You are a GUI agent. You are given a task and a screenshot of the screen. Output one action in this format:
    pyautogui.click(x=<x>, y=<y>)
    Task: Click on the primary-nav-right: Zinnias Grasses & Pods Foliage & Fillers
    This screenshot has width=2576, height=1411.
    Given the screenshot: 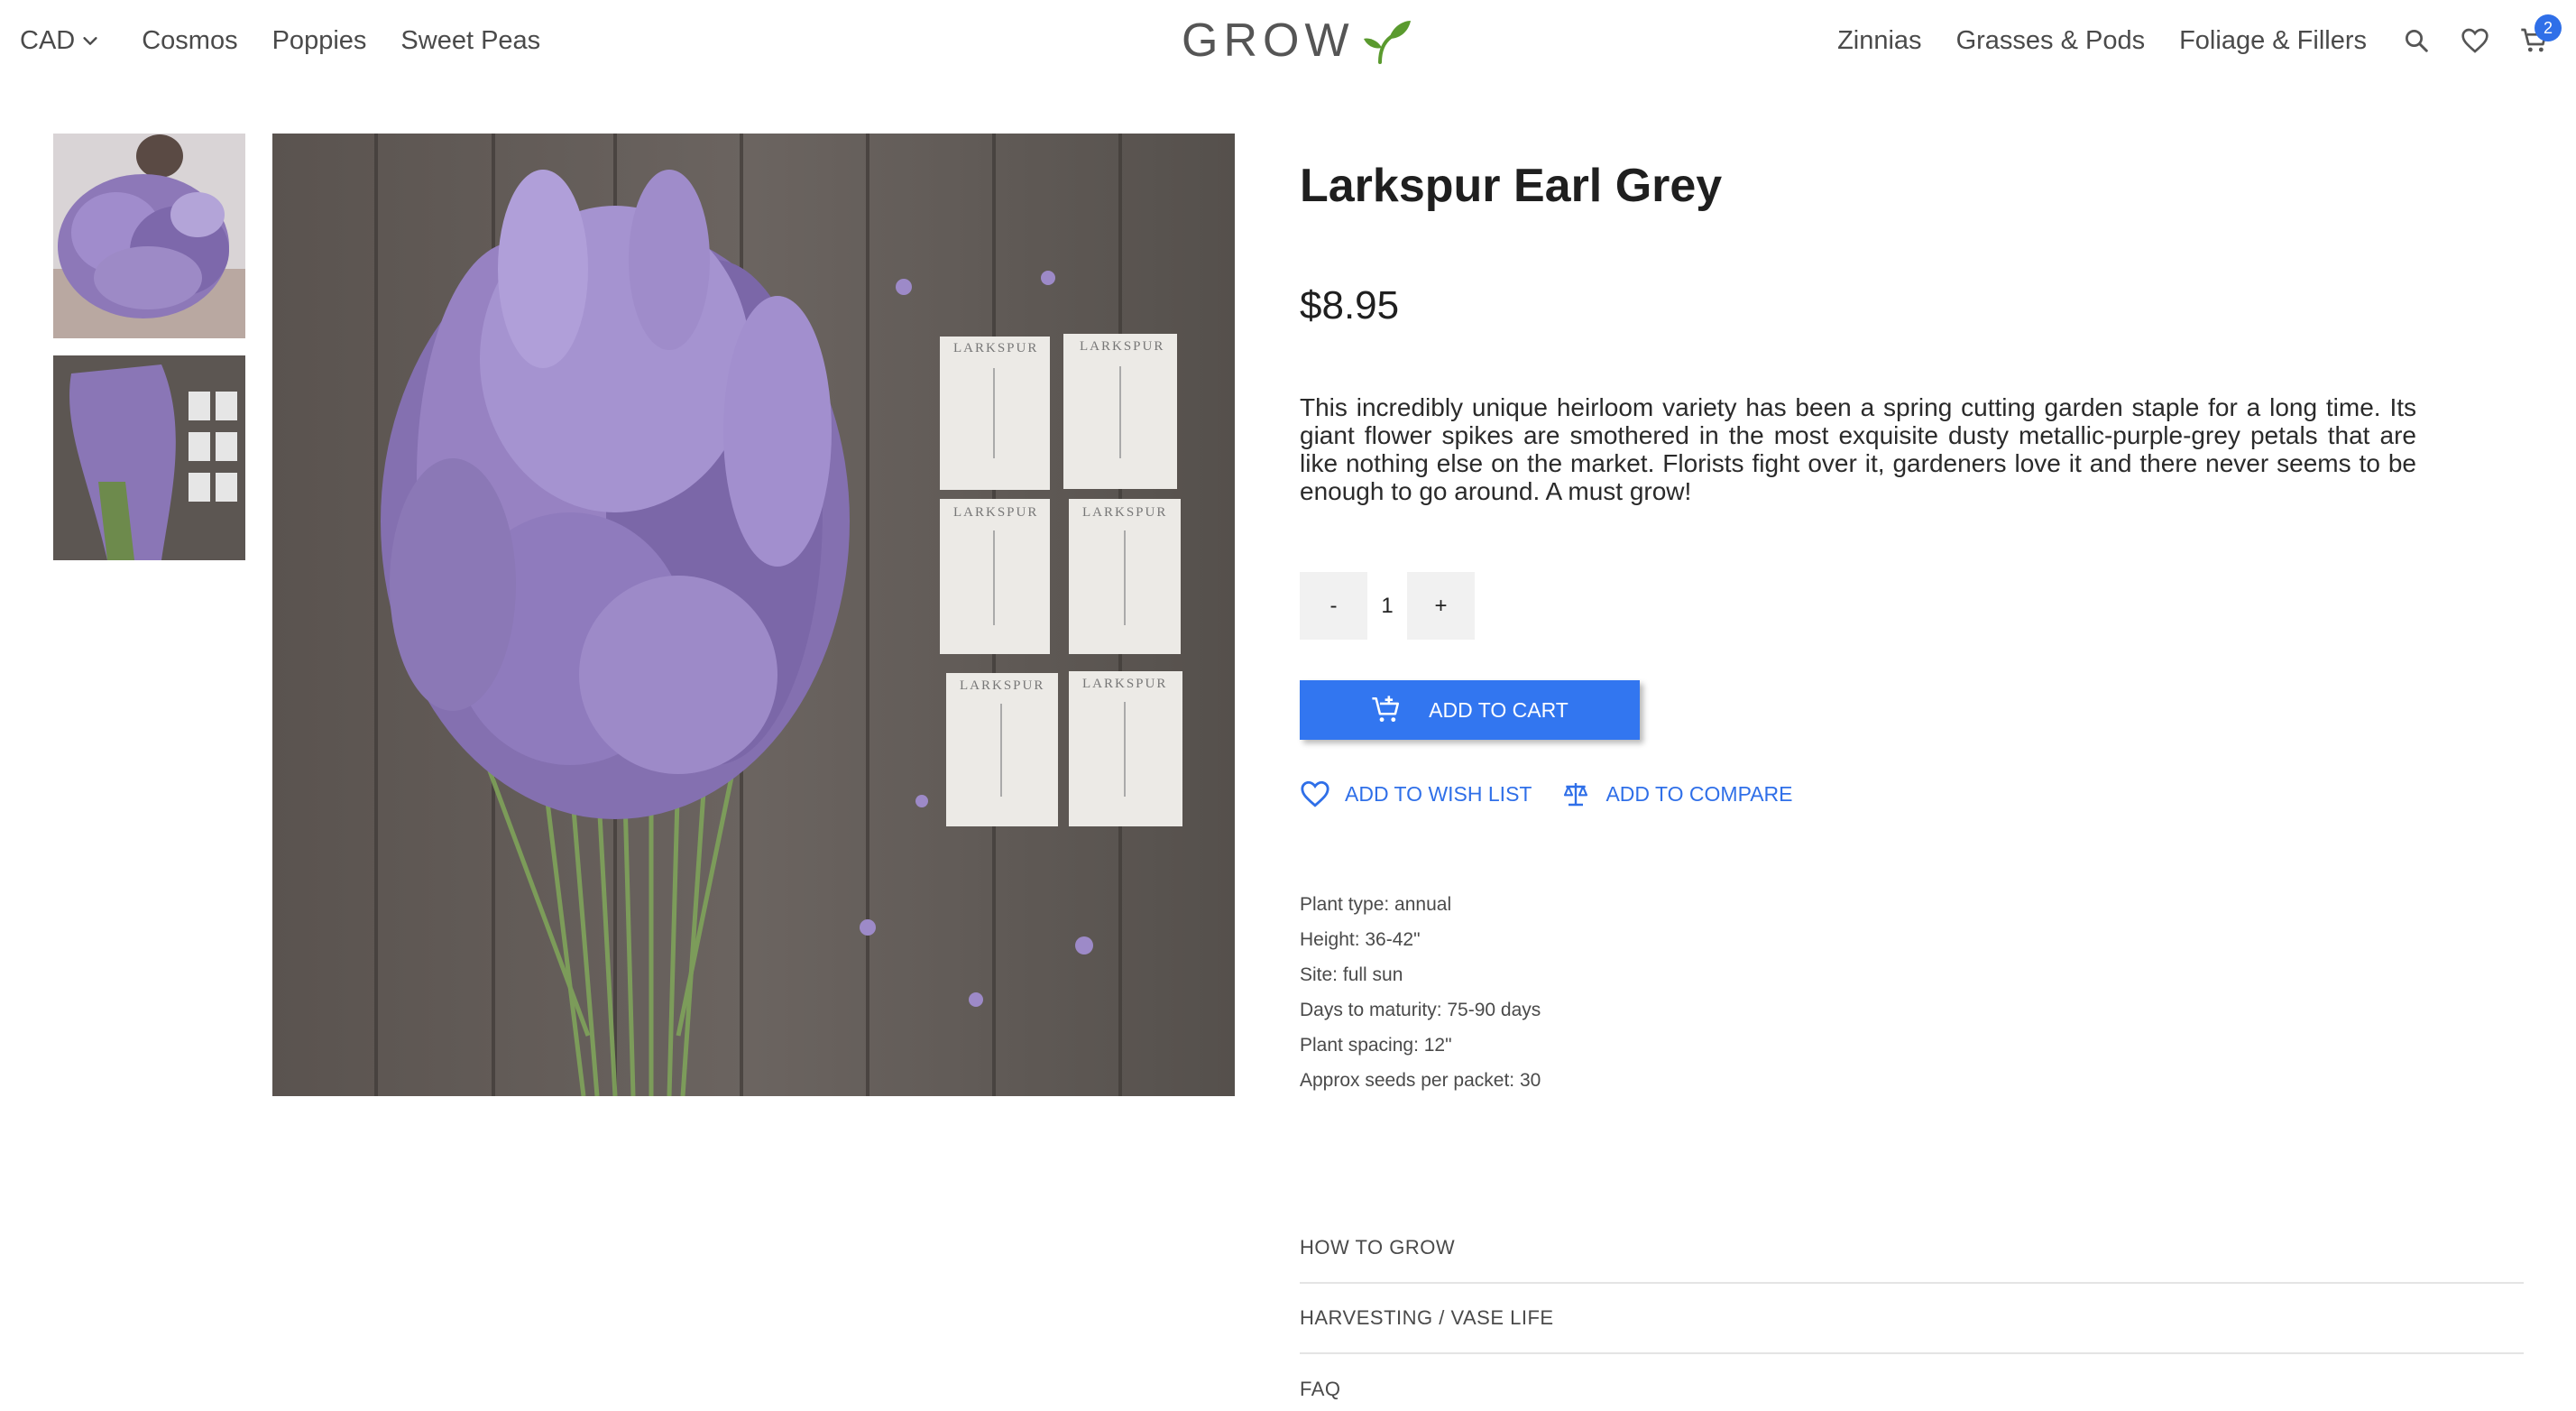 What is the action you would take?
    pyautogui.click(x=2183, y=40)
    